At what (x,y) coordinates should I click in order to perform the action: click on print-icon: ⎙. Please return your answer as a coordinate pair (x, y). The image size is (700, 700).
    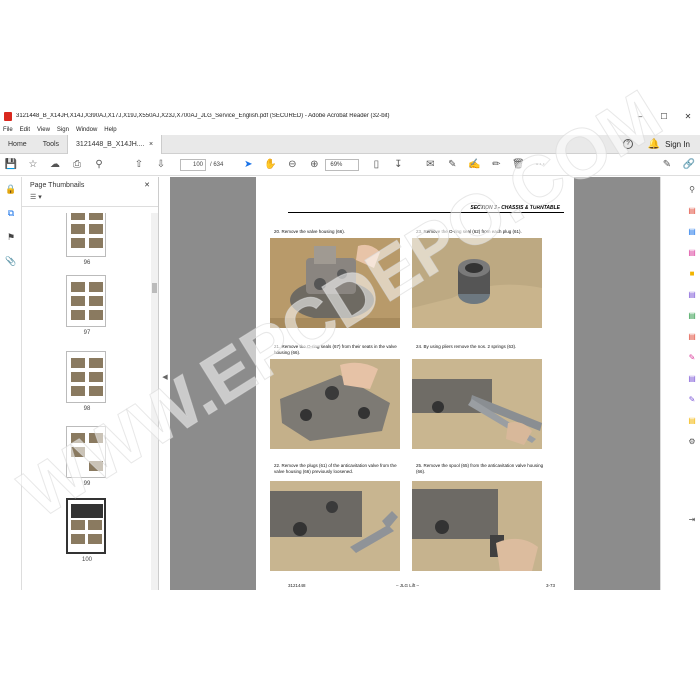
    Looking at the image, I should click on (77, 165).